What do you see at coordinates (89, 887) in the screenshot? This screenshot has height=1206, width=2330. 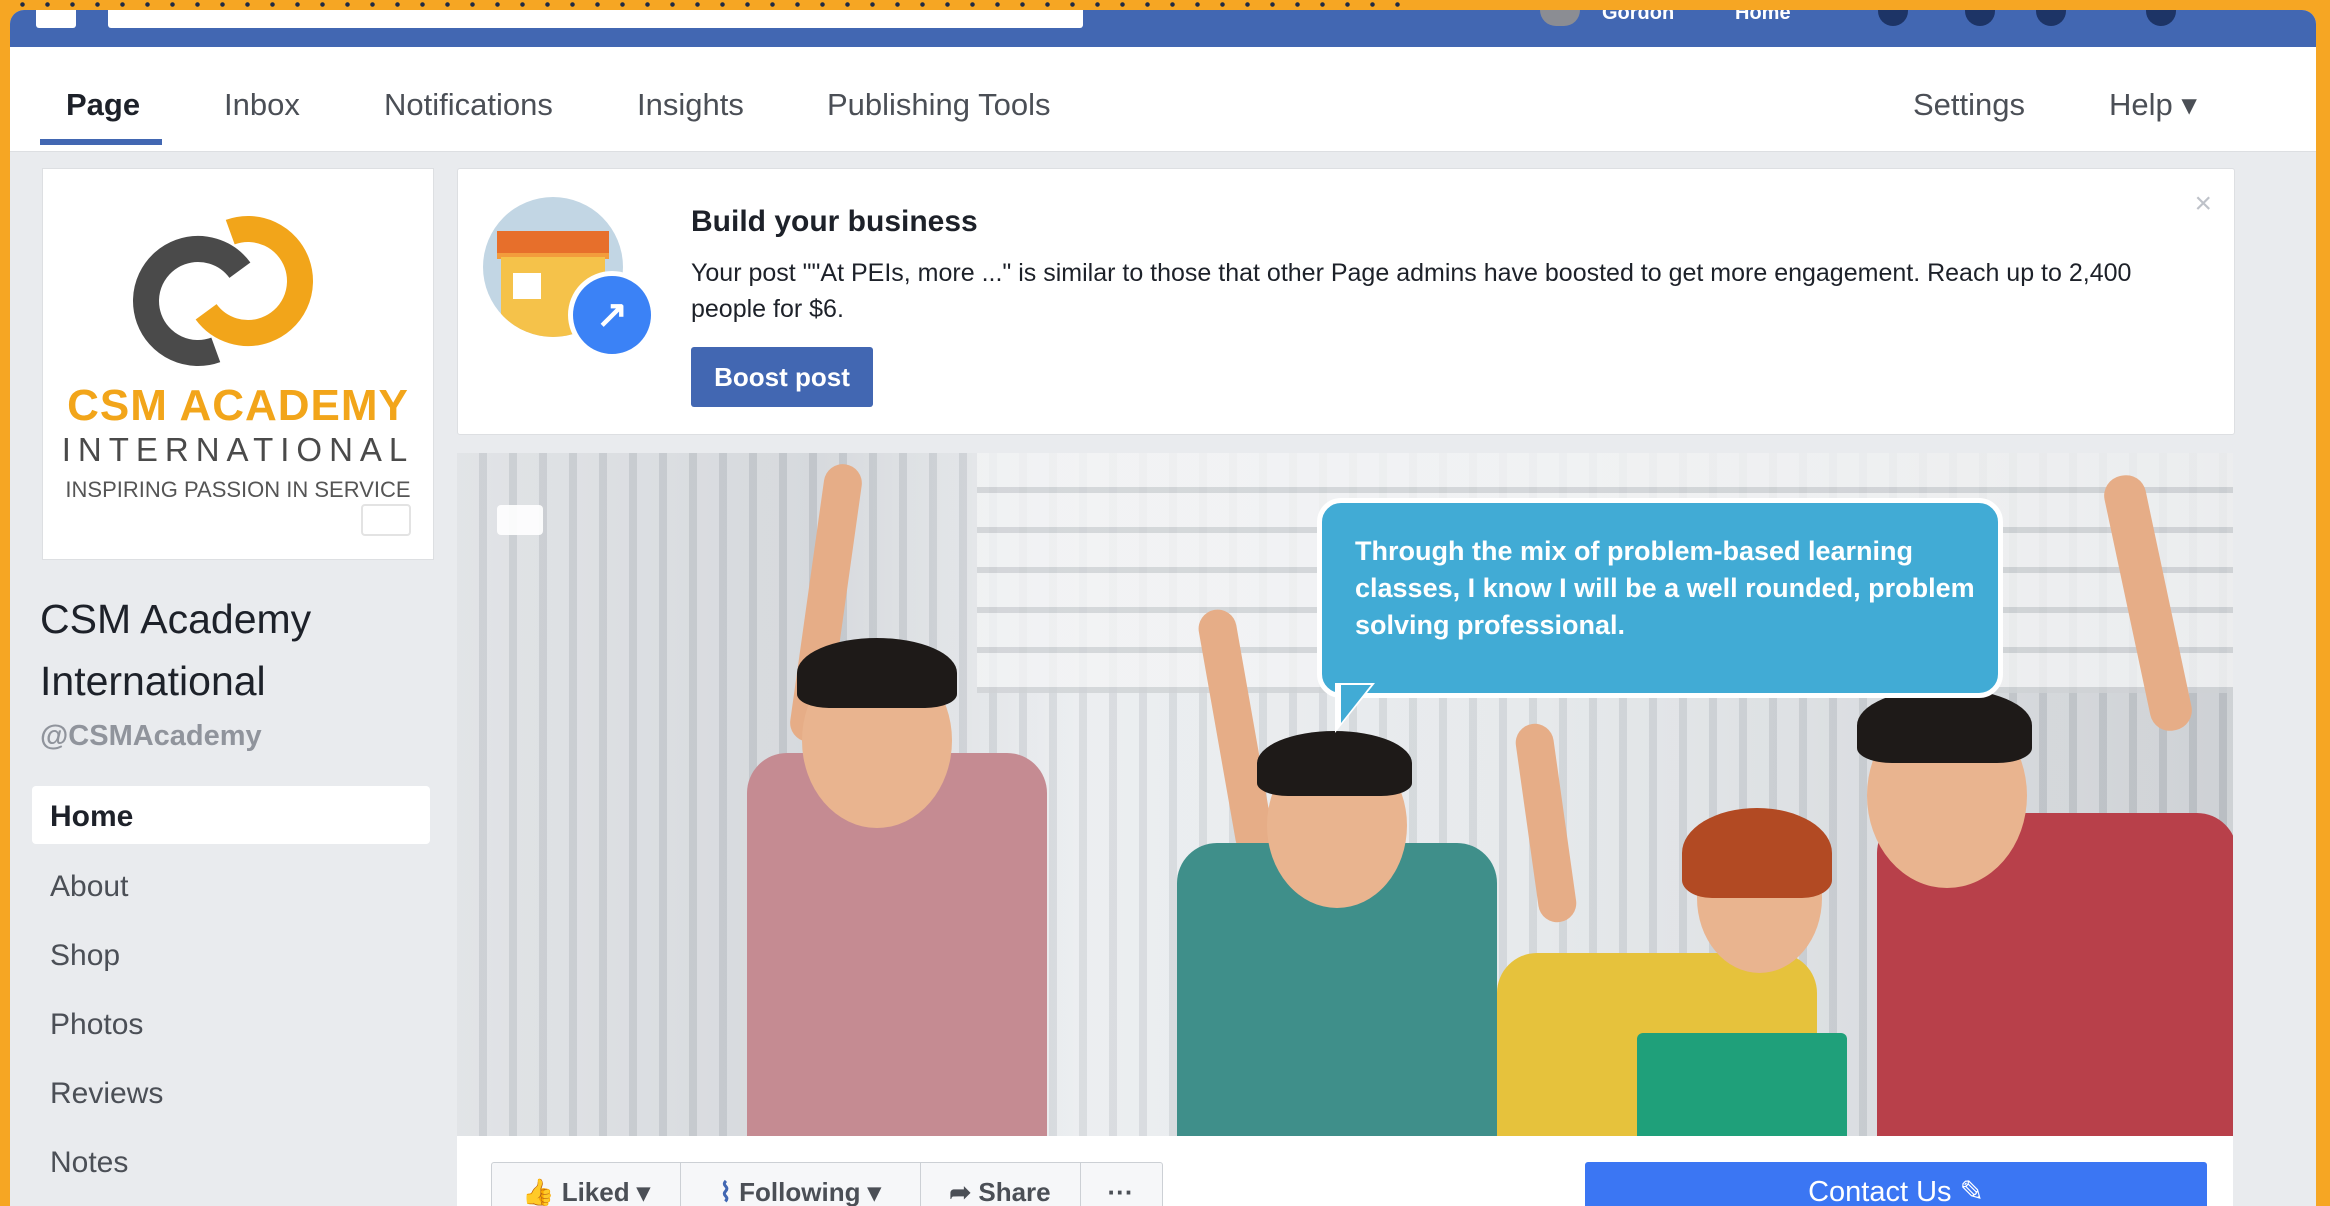 I see `sidebar-item-about: About` at bounding box center [89, 887].